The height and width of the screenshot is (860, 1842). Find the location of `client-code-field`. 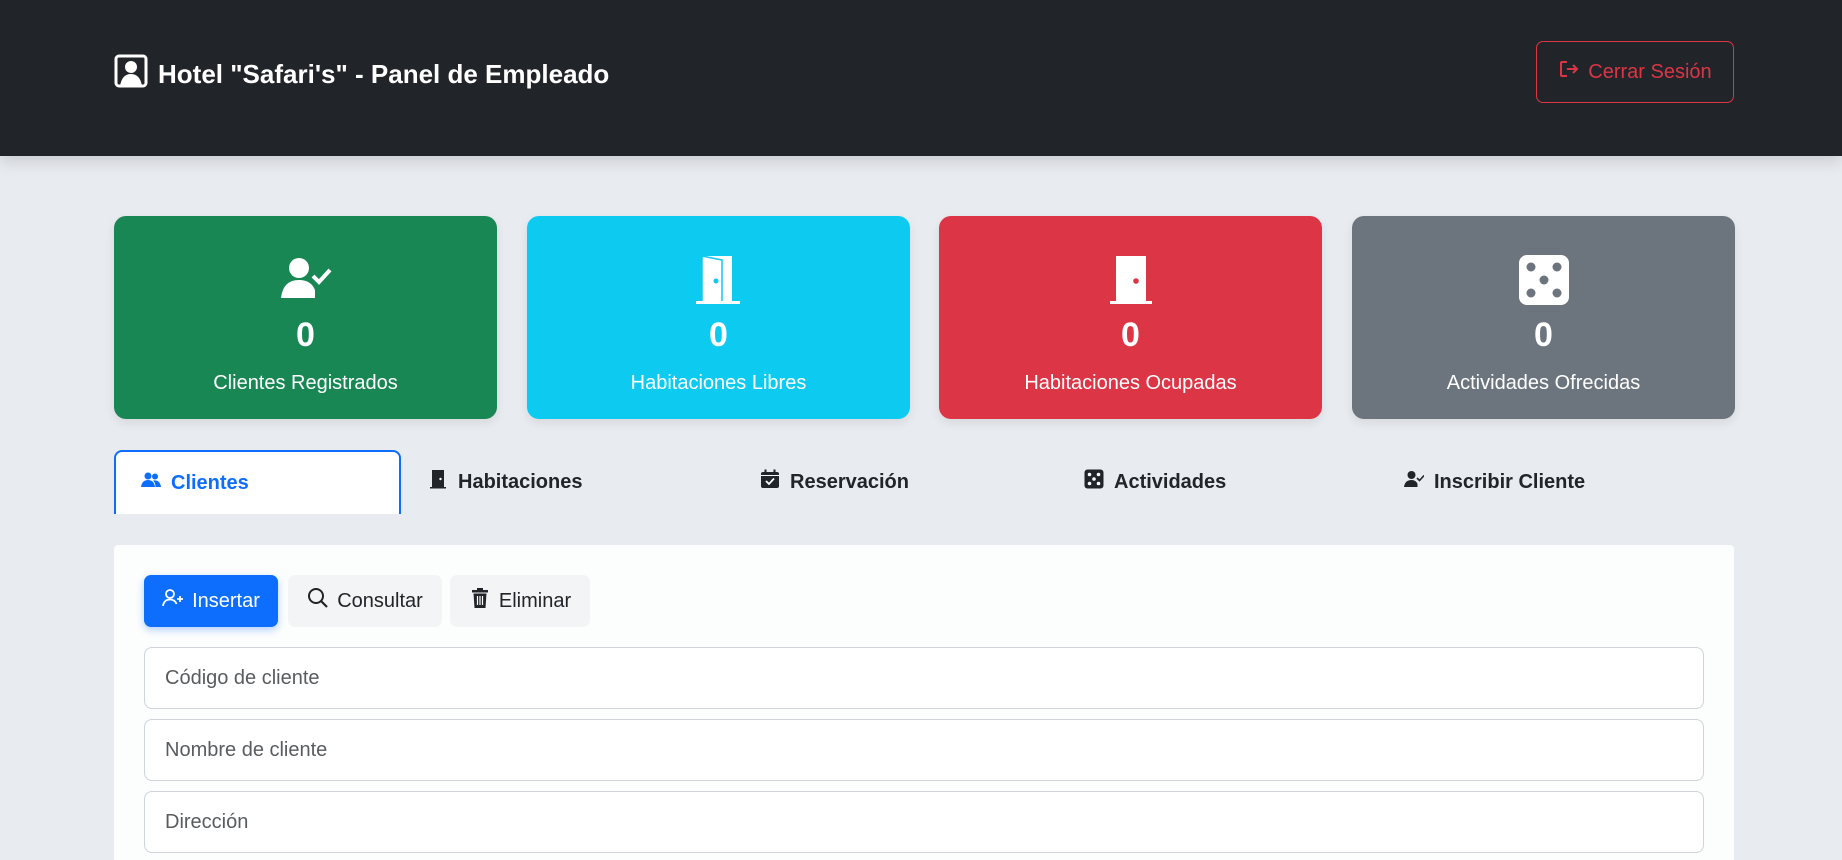

client-code-field is located at coordinates (924, 678).